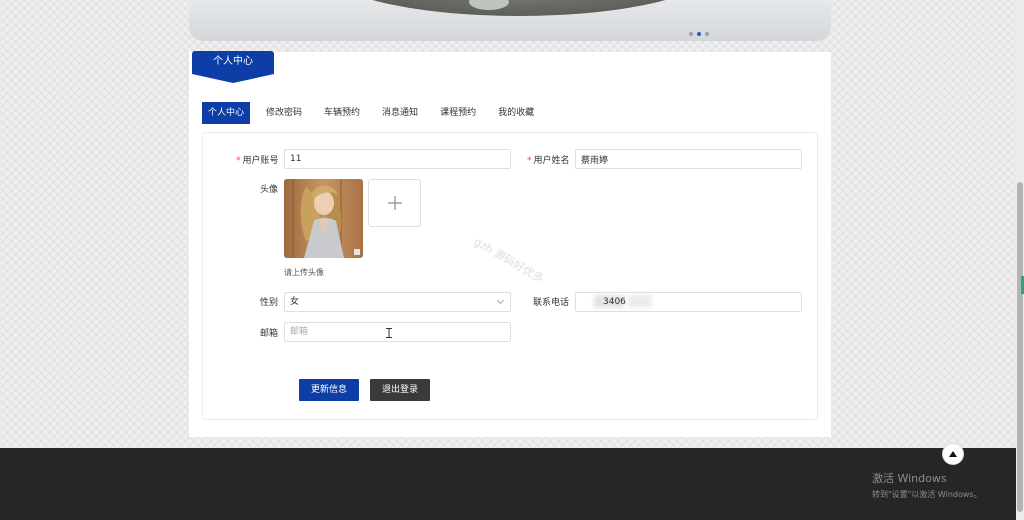  What do you see at coordinates (226, 113) in the screenshot?
I see `tab-personal-center: 个人中心` at bounding box center [226, 113].